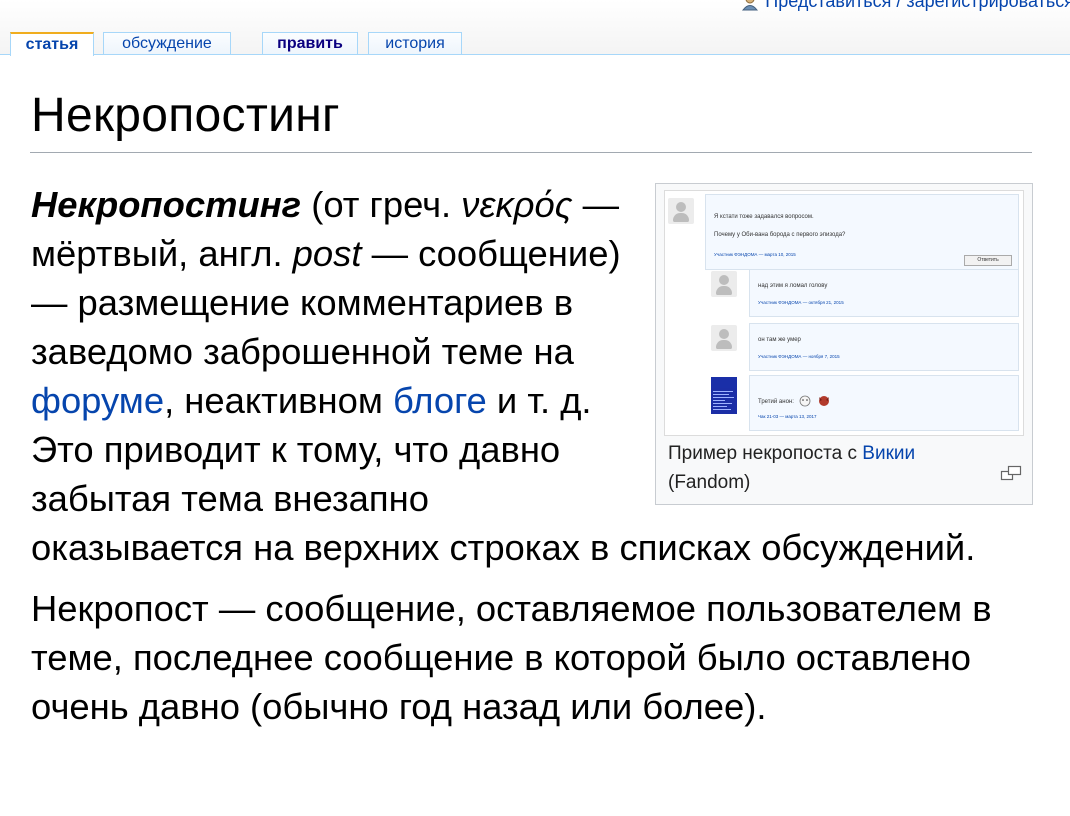  I want to click on wikia-link: Викии, so click(888, 453).